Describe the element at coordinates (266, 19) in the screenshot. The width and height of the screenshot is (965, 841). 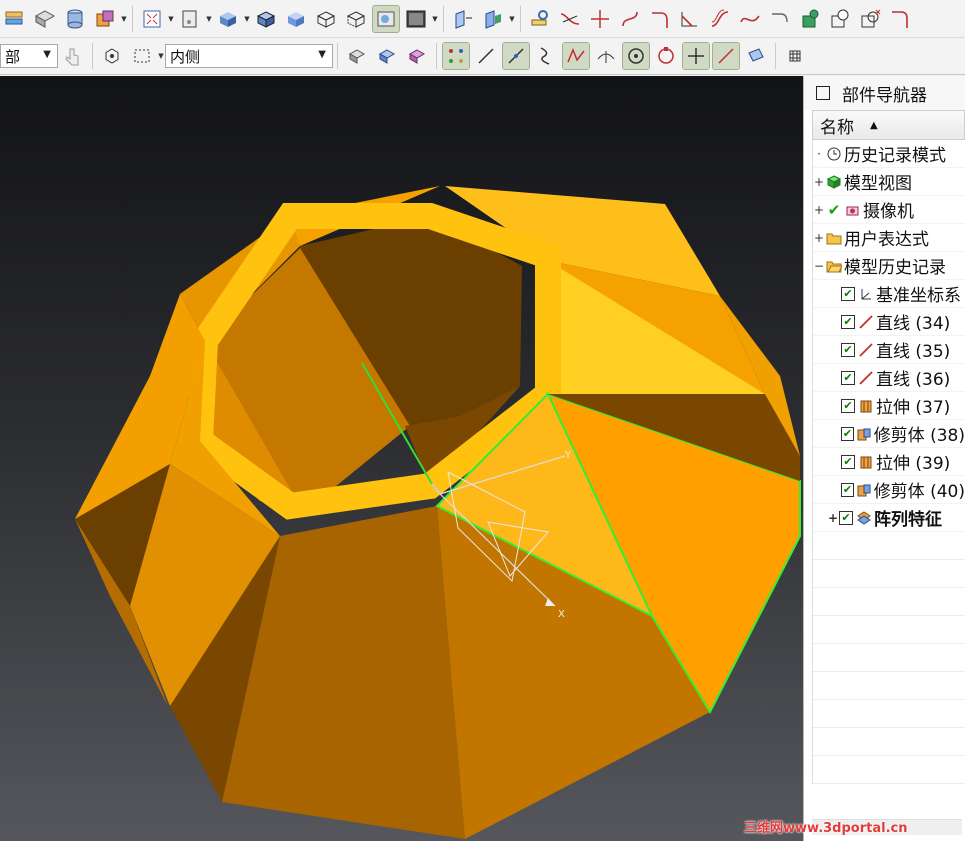
I see `shaded-edges-icon` at that location.